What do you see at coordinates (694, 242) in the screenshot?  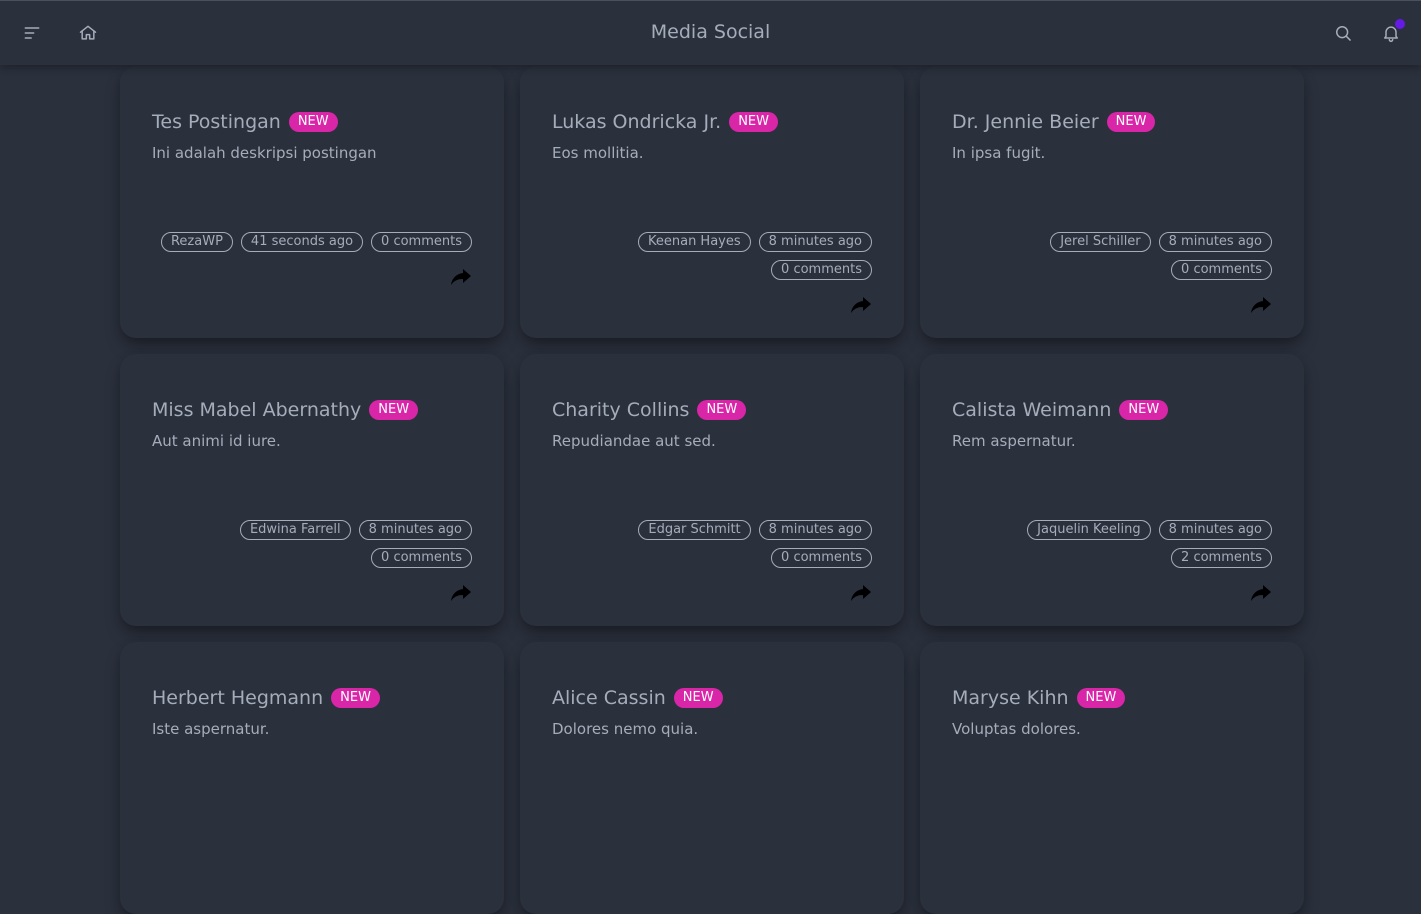 I see `author-badge: Keenan Hayes` at bounding box center [694, 242].